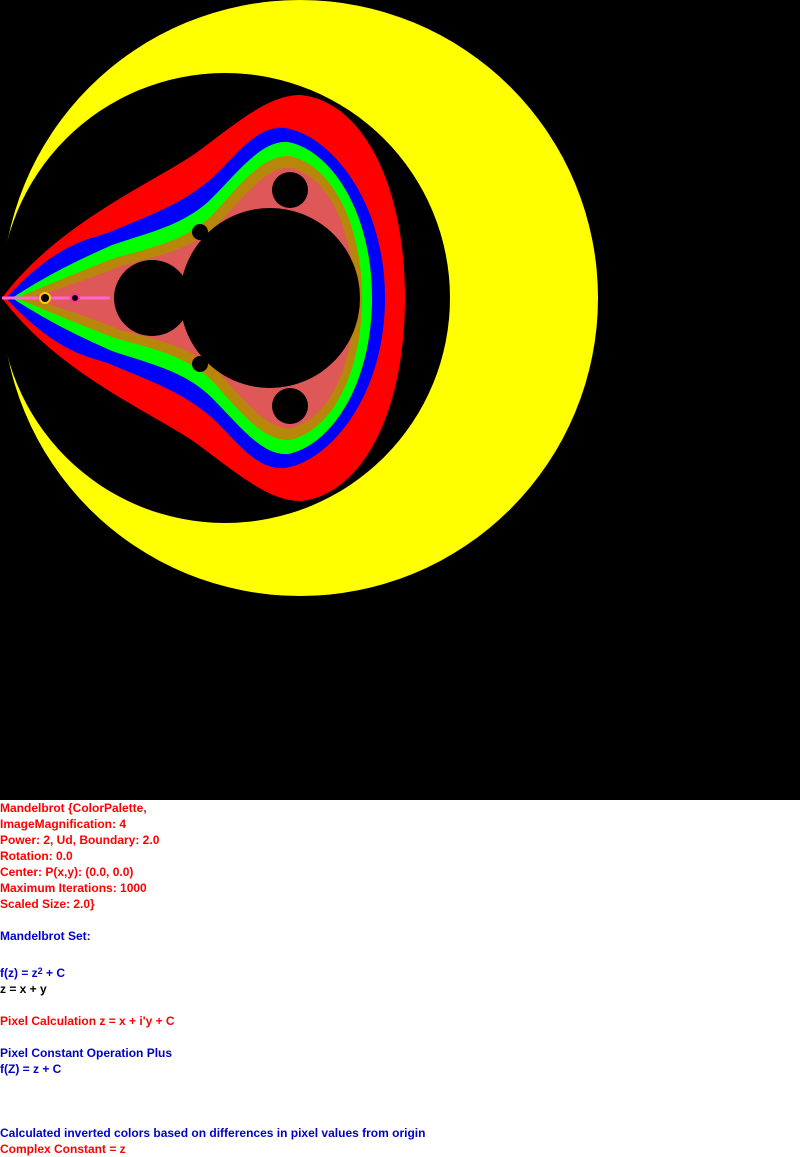  I want to click on param-line-4: Rotation: 0.0, so click(36, 856).